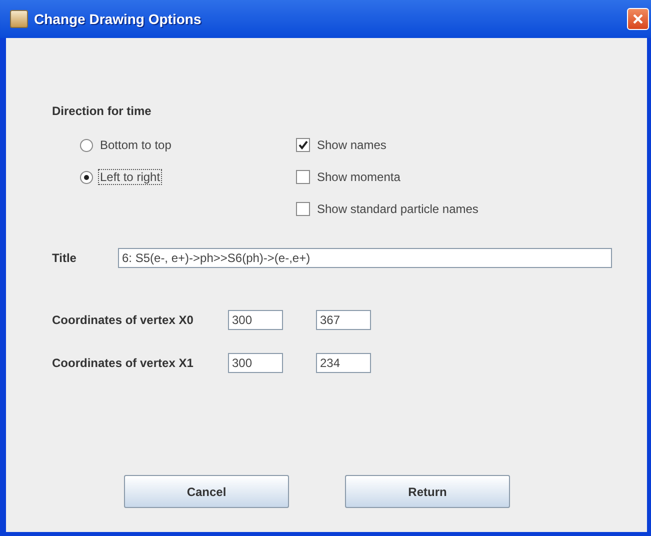  Describe the element at coordinates (188, 177) in the screenshot. I see `radio-option: Left to right` at that location.